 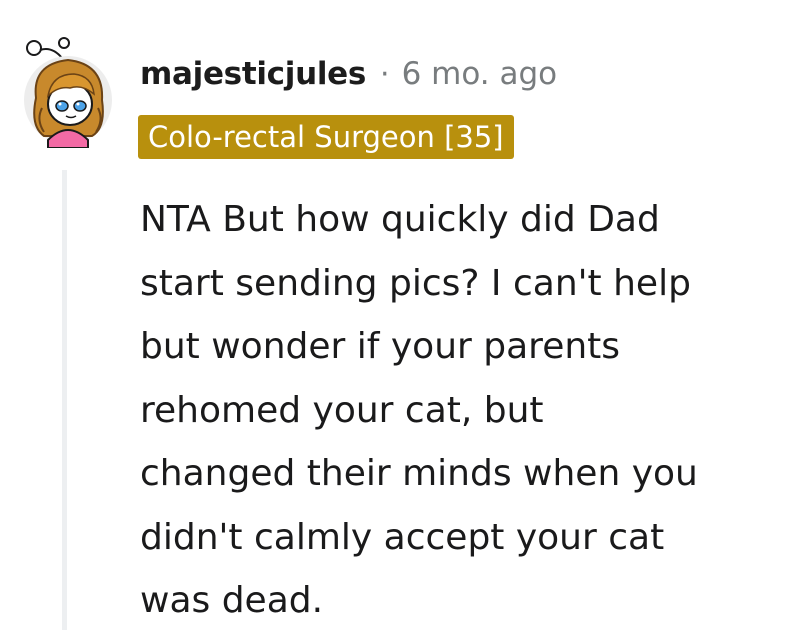 What do you see at coordinates (64, 400) in the screenshot?
I see `comment-threadline` at bounding box center [64, 400].